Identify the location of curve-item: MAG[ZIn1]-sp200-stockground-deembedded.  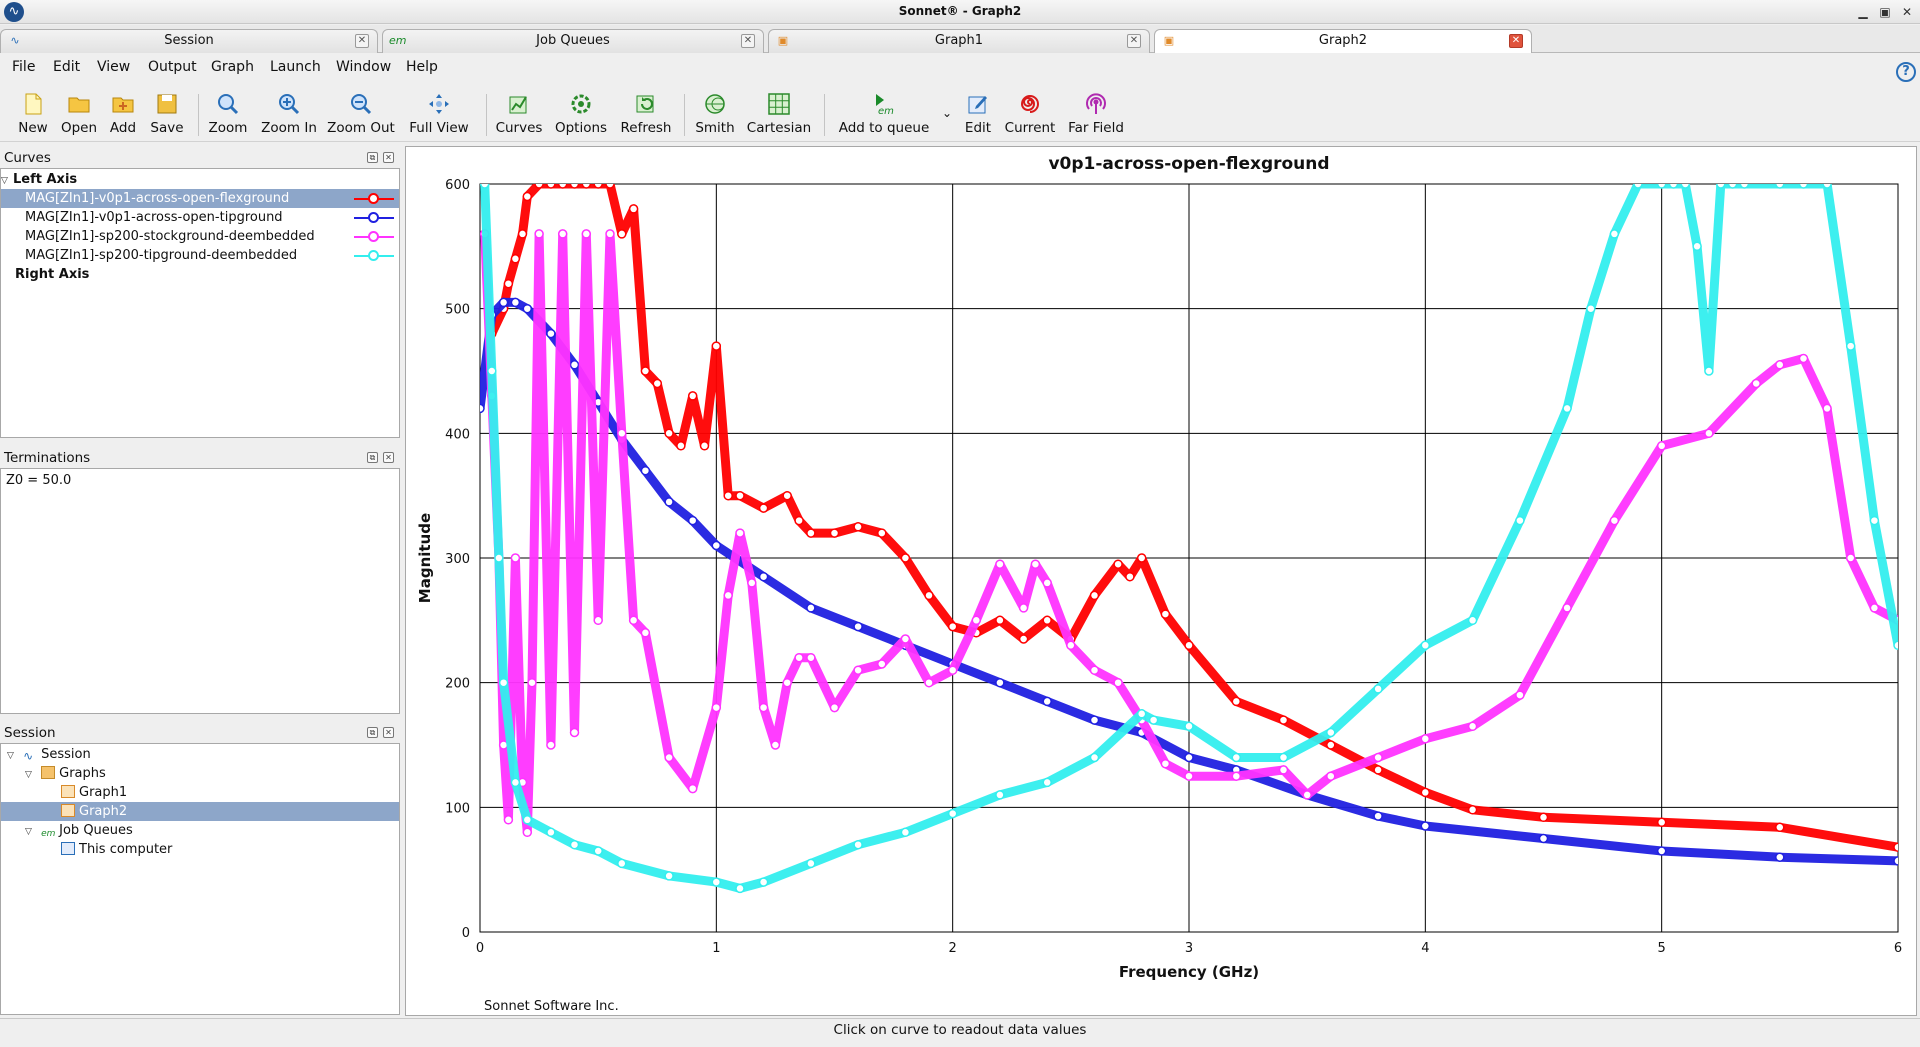
(200, 236).